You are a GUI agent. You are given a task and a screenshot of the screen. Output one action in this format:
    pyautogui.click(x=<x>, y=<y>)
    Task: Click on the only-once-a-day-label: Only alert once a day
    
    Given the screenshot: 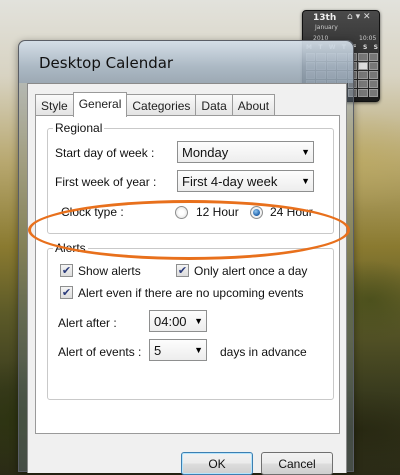 What is the action you would take?
    pyautogui.click(x=250, y=271)
    